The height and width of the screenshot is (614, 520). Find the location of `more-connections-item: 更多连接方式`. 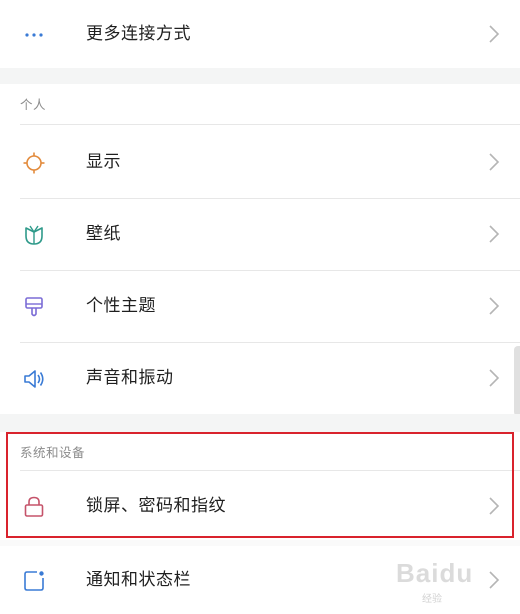

more-connections-item: 更多连接方式 is located at coordinates (260, 34).